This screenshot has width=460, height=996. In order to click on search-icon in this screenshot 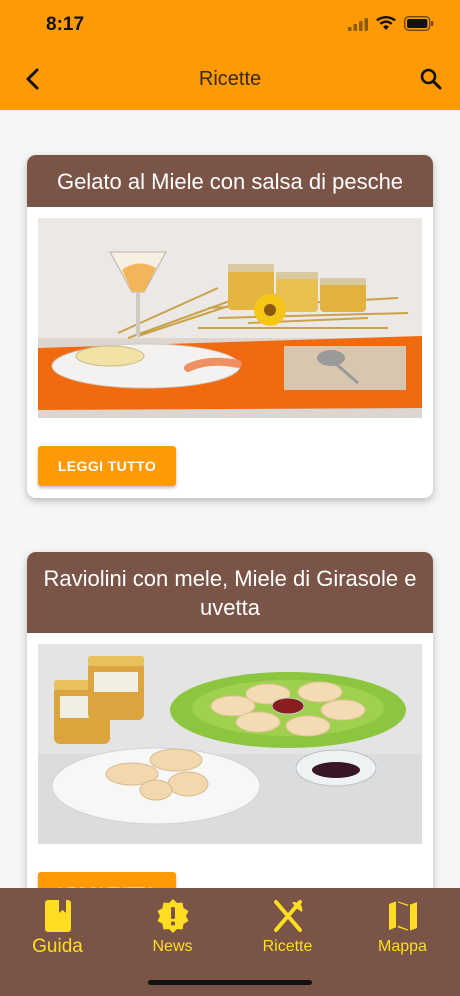, I will do `click(431, 79)`.